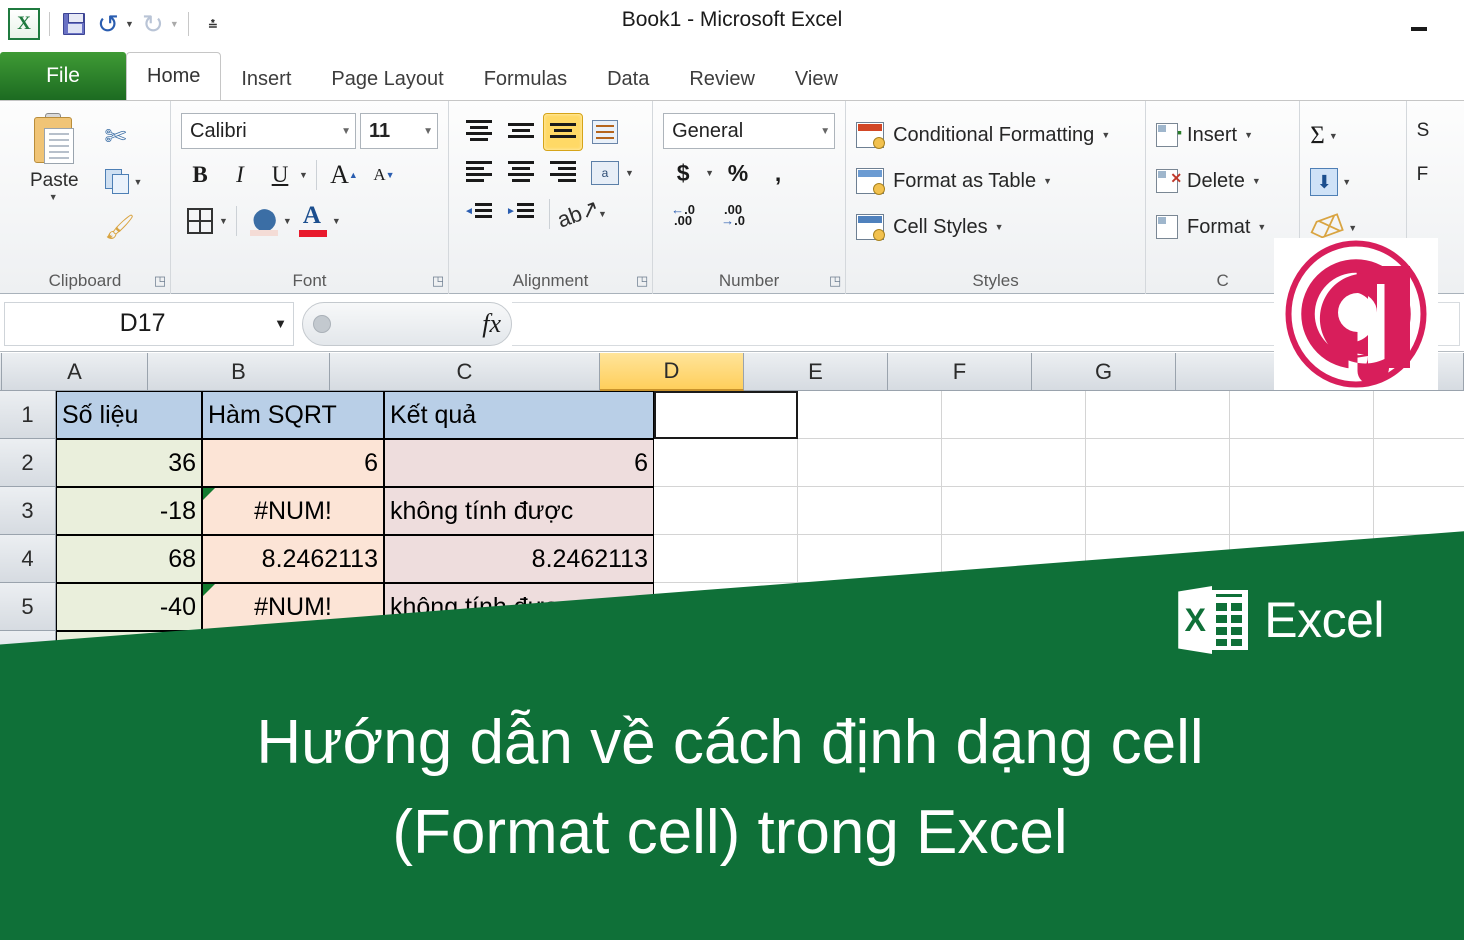  Describe the element at coordinates (960, 372) in the screenshot. I see `column-header-f: F` at that location.